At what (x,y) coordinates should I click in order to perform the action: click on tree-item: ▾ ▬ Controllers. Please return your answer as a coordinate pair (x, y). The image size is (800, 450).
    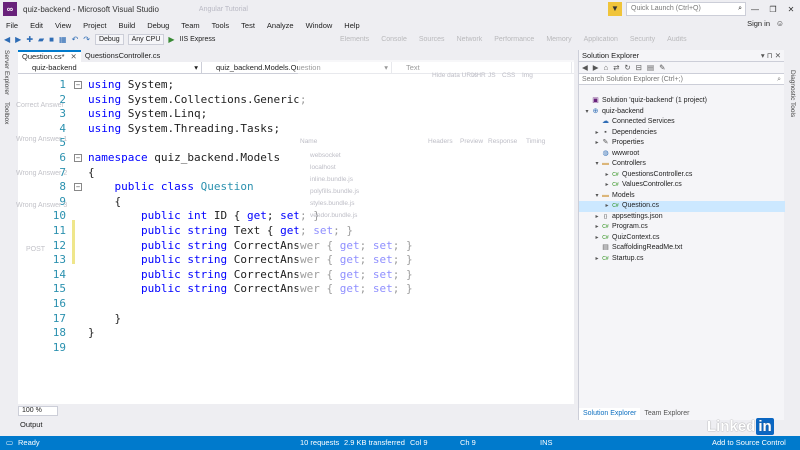
    Looking at the image, I should click on (682, 164).